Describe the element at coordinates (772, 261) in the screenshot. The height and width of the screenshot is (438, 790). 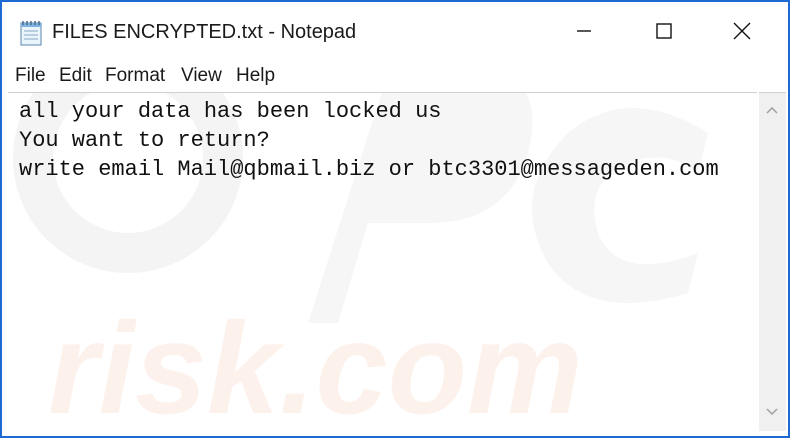
I see `vertical-scrollbar` at that location.